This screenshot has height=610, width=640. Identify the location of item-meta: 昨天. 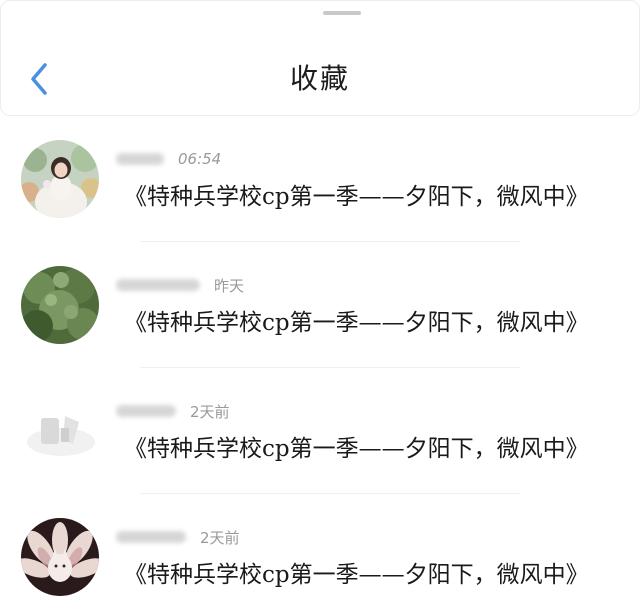
(180, 285).